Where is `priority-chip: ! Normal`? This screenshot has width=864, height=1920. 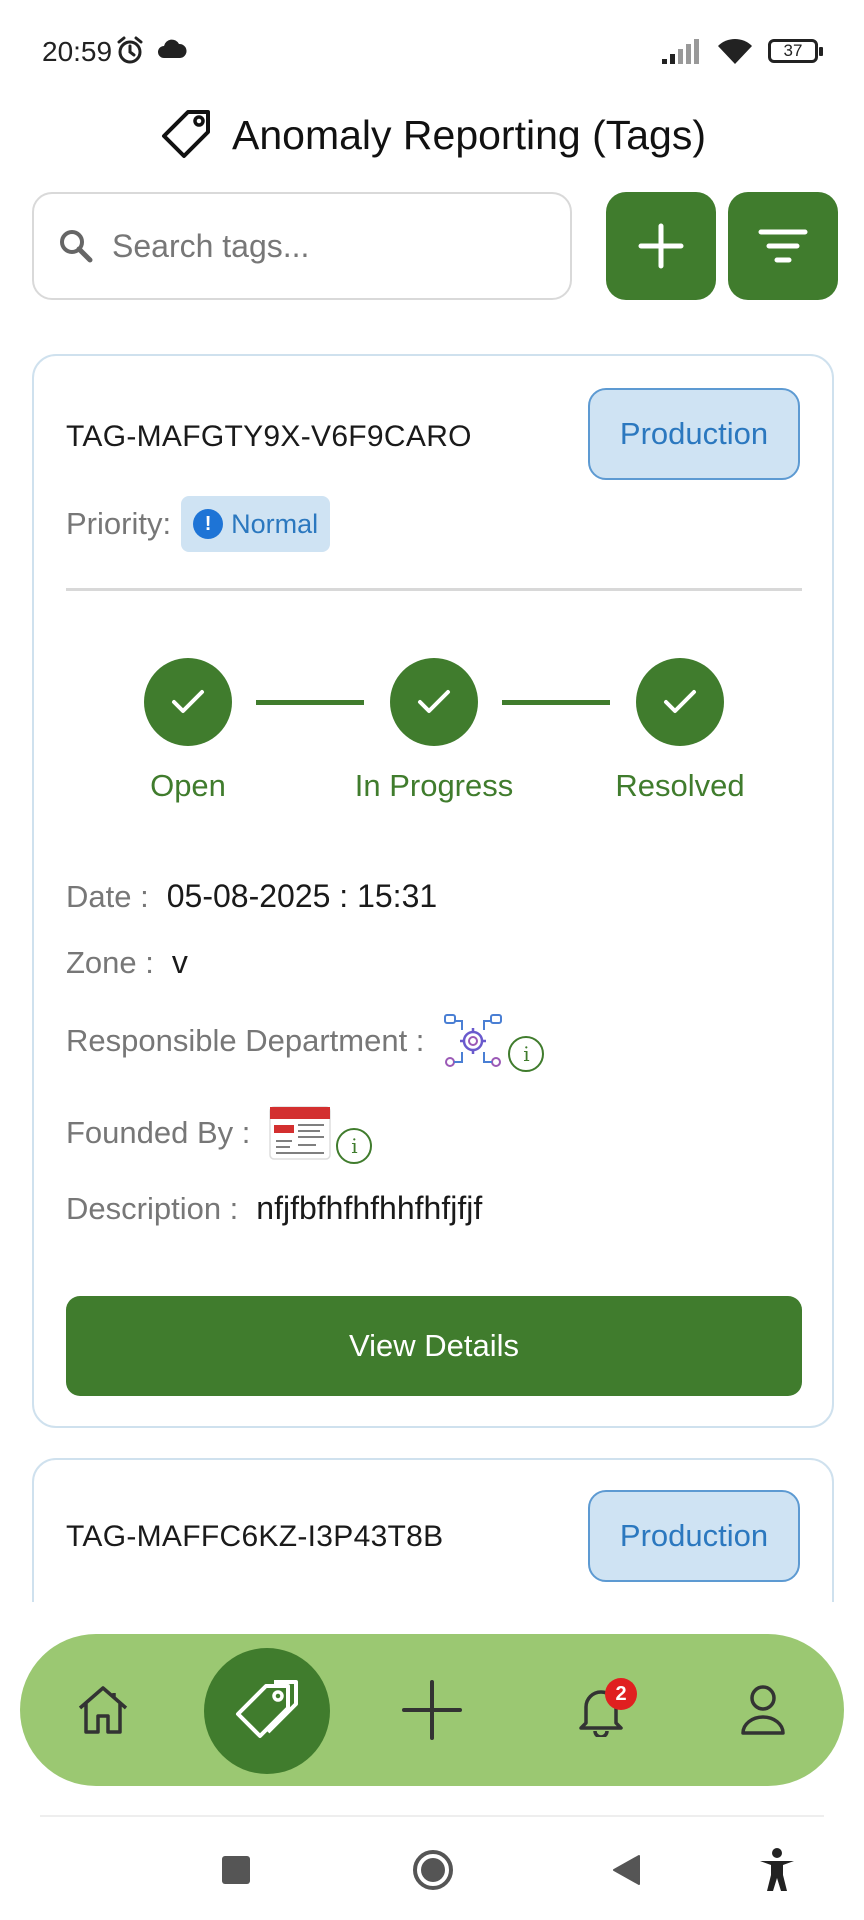
priority-chip: ! Normal is located at coordinates (256, 524).